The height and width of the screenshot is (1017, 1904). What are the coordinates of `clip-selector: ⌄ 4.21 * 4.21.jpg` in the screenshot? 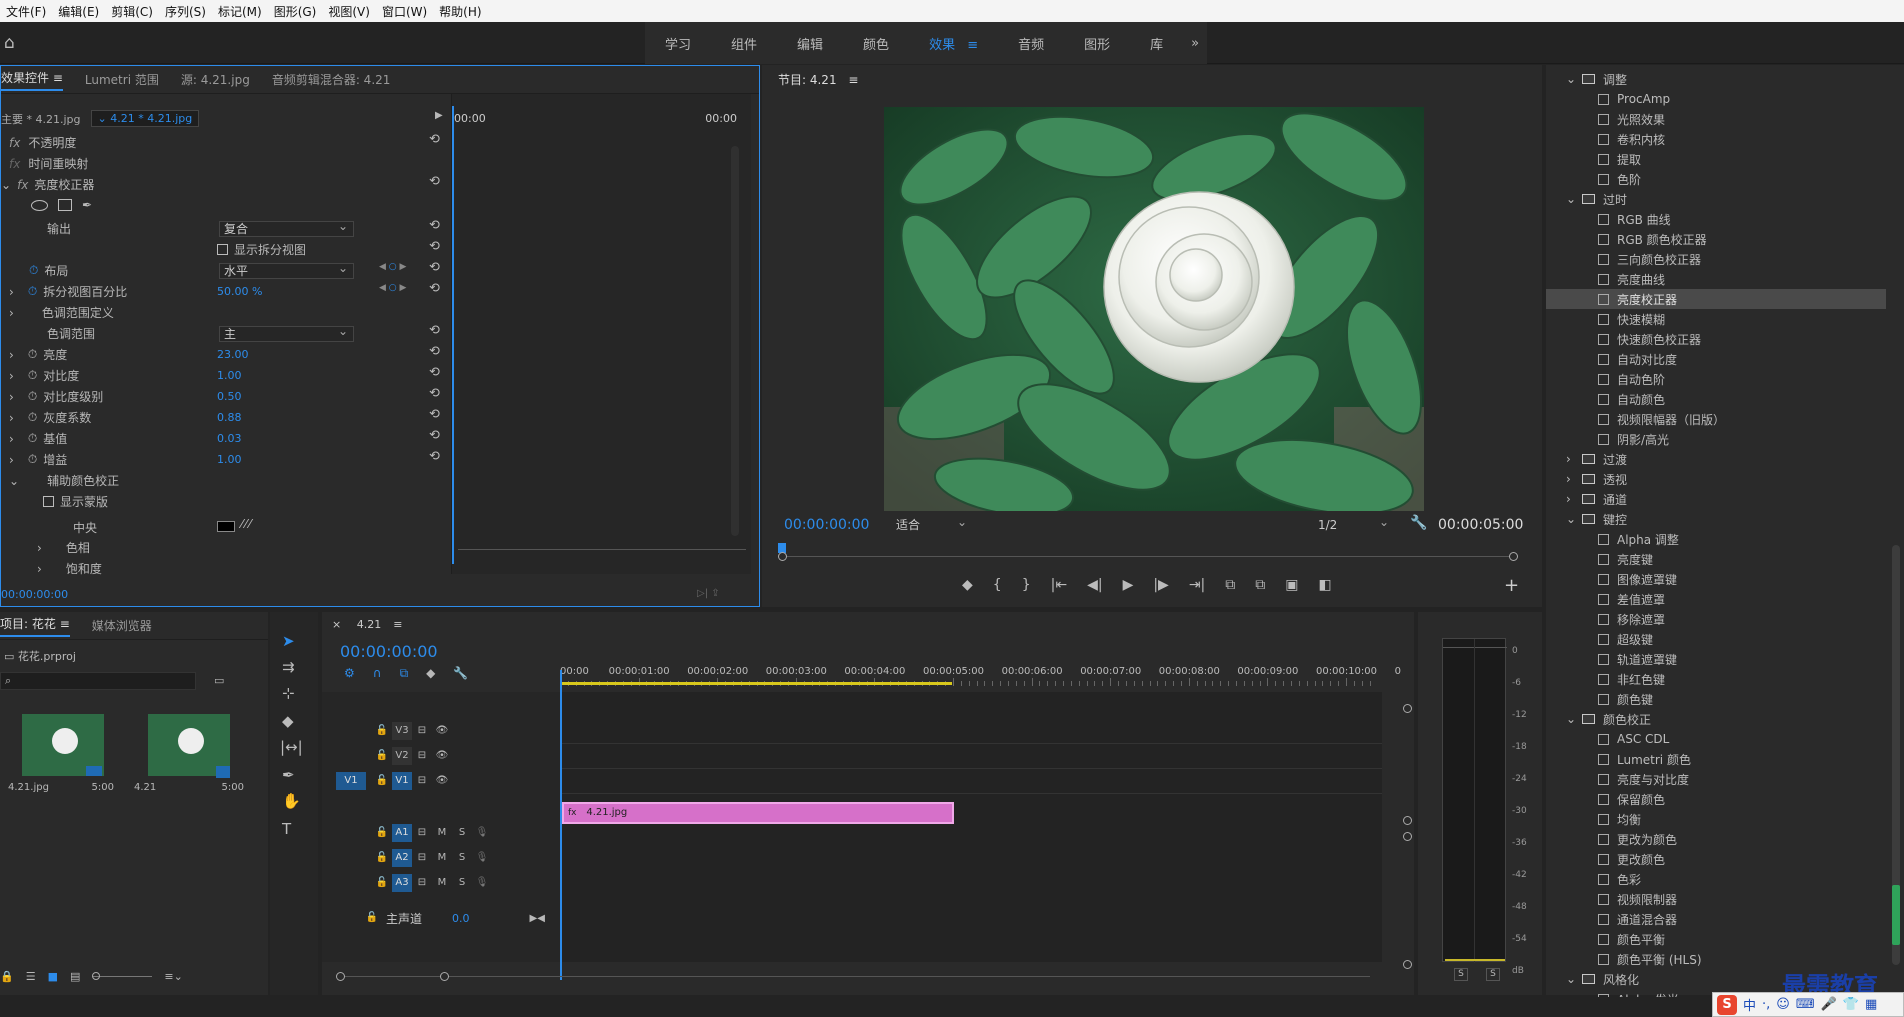 It's located at (145, 118).